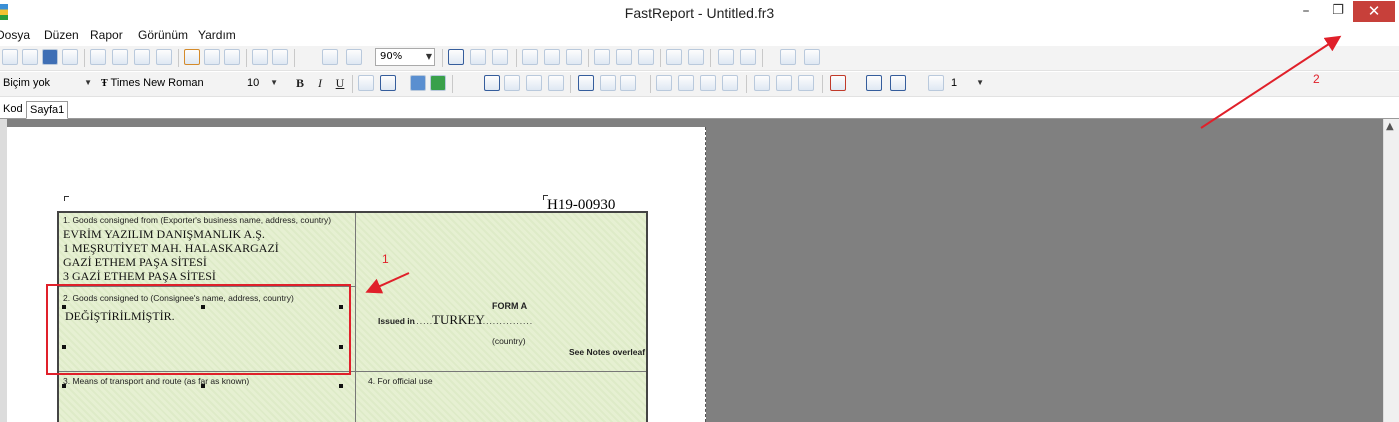 The height and width of the screenshot is (422, 1399). I want to click on page-delete-icon, so click(142, 57).